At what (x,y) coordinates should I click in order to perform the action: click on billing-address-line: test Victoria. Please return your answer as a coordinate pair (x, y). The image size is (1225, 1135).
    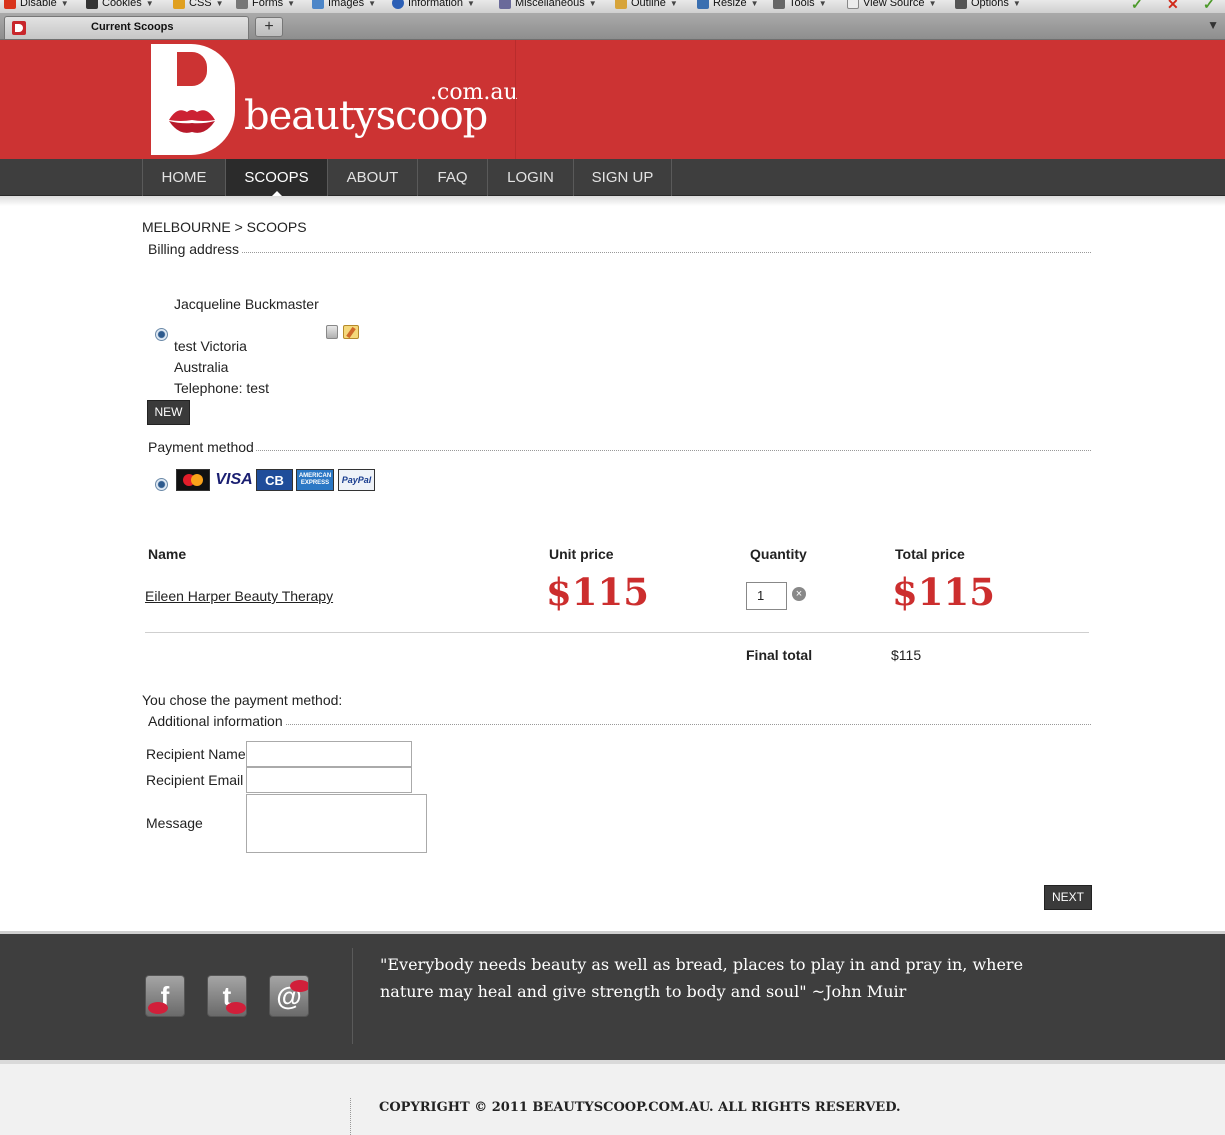
    Looking at the image, I should click on (210, 346).